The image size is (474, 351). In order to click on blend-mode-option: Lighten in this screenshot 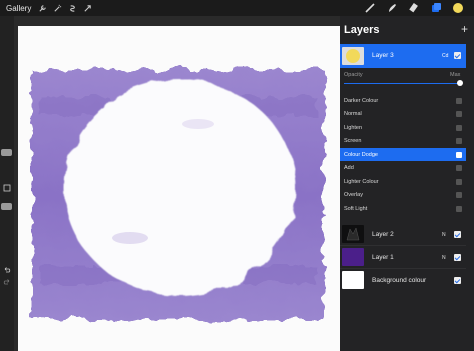, I will do `click(403, 127)`.